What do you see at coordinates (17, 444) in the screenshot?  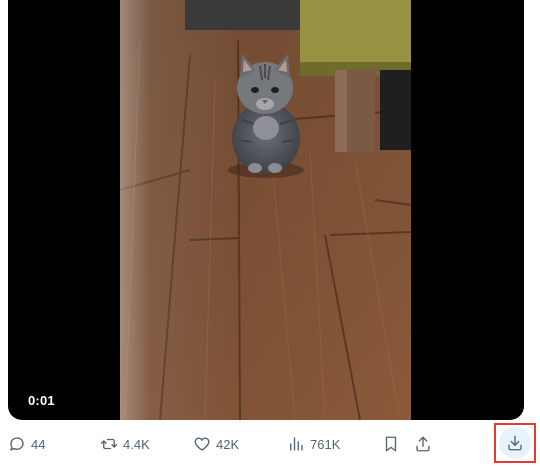 I see `comment-icon` at bounding box center [17, 444].